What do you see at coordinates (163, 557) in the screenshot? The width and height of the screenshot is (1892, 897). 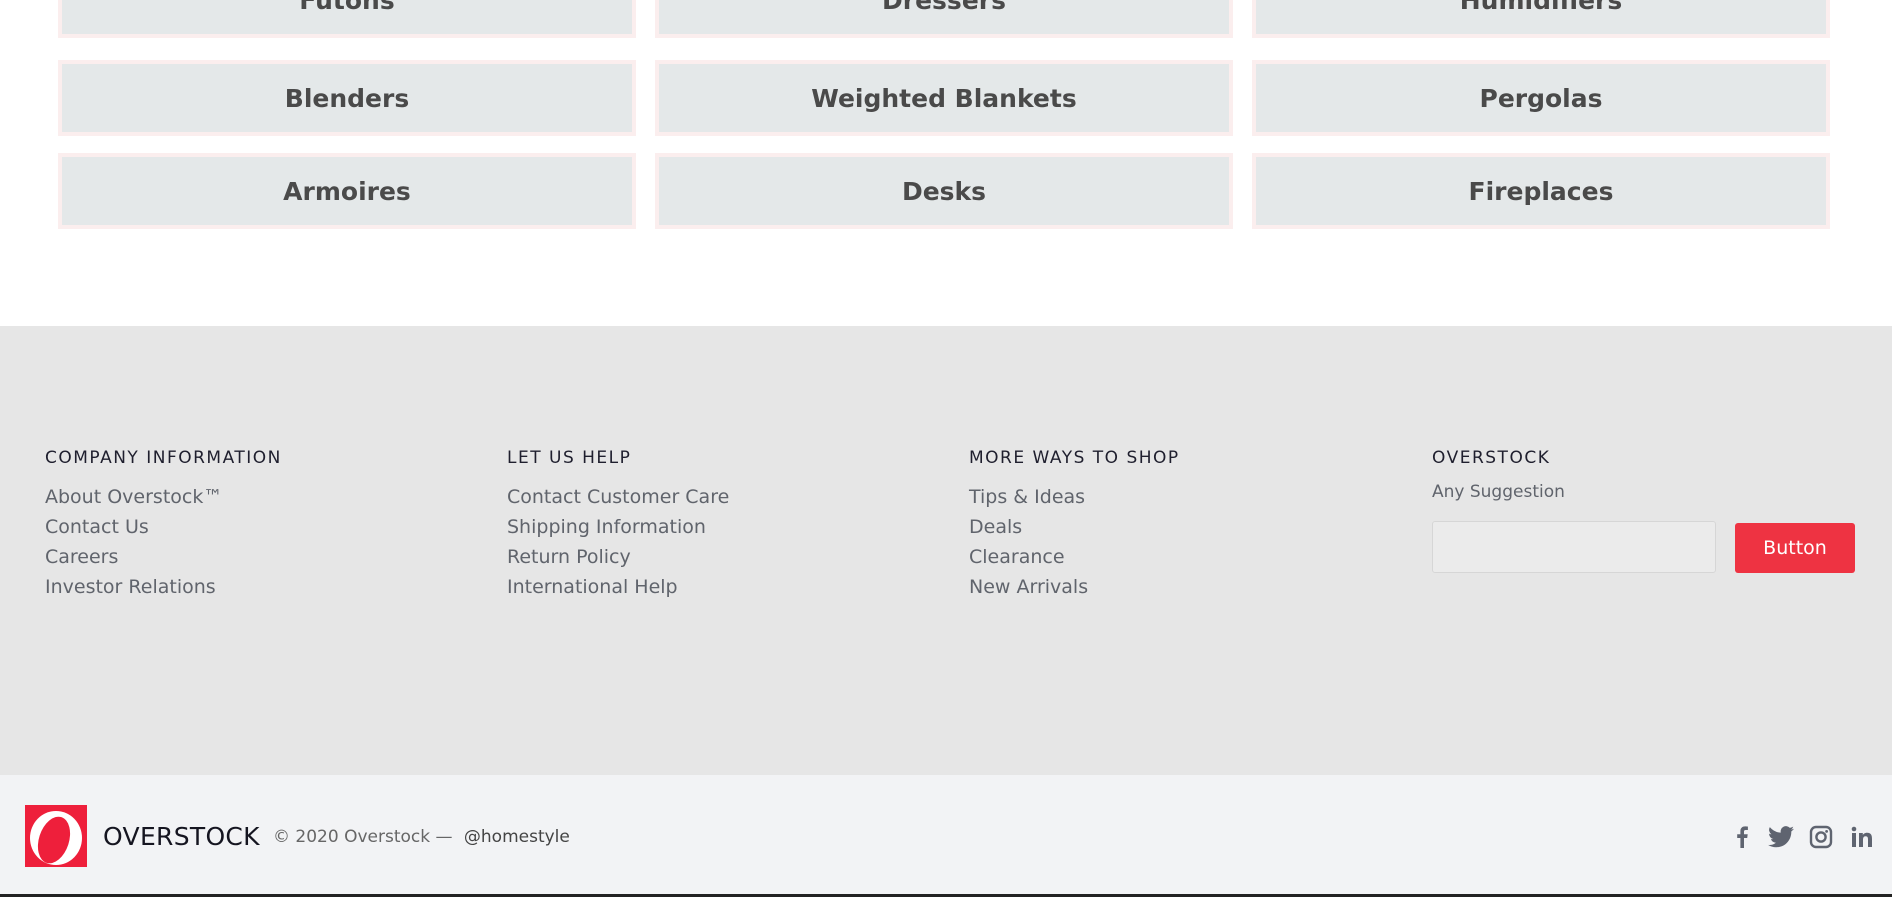 I see `footer-link: Careers` at bounding box center [163, 557].